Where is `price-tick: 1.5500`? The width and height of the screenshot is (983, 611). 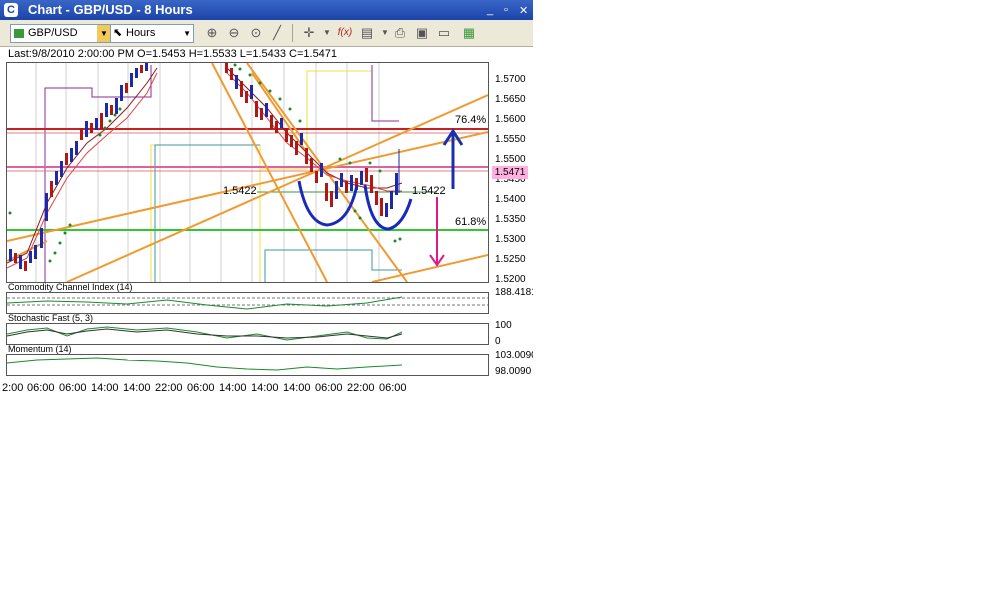
price-tick: 1.5500 is located at coordinates (510, 159).